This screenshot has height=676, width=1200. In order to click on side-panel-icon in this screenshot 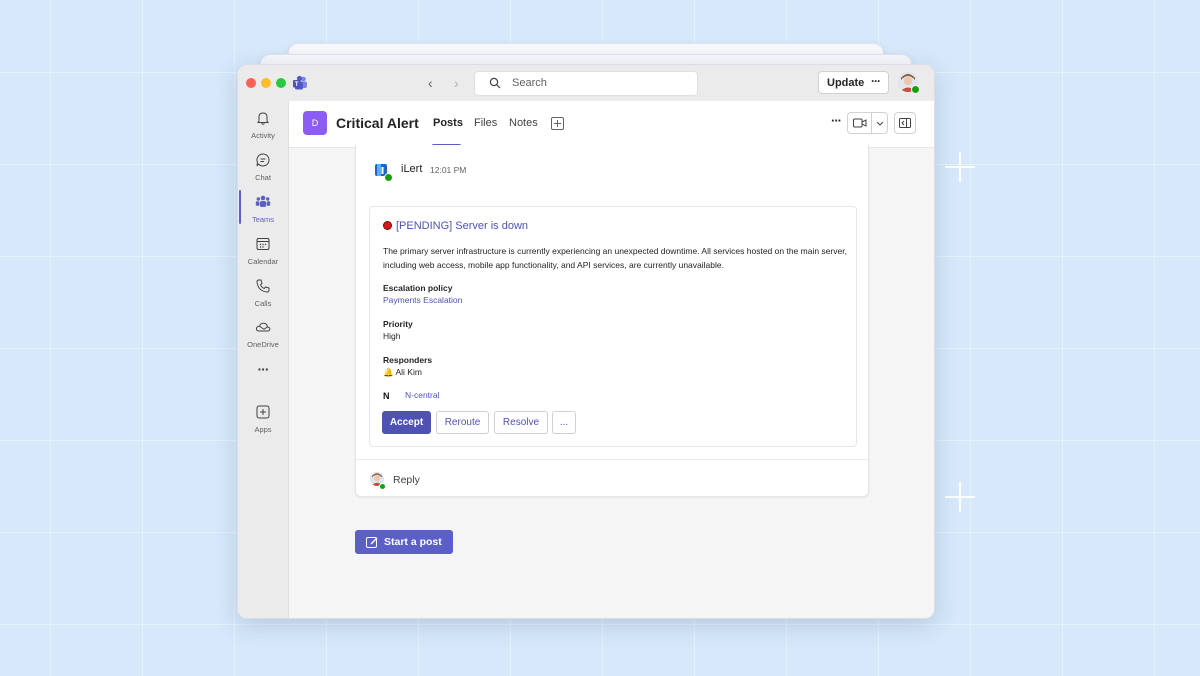, I will do `click(905, 123)`.